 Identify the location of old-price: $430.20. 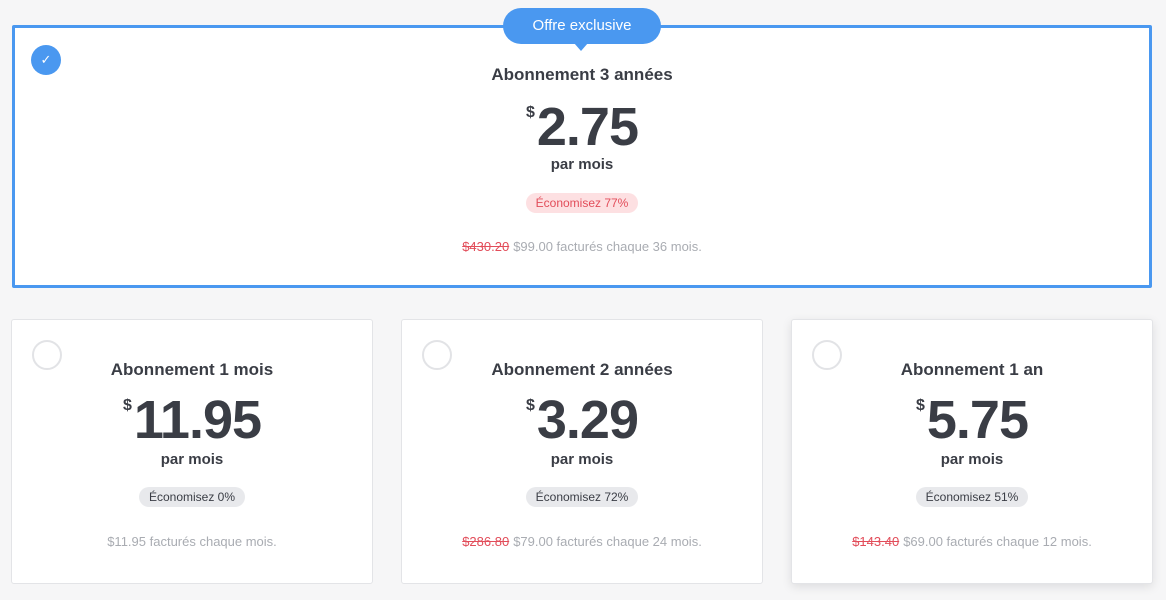
(486, 246).